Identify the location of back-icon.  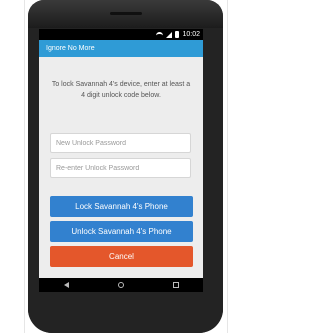
(66, 285).